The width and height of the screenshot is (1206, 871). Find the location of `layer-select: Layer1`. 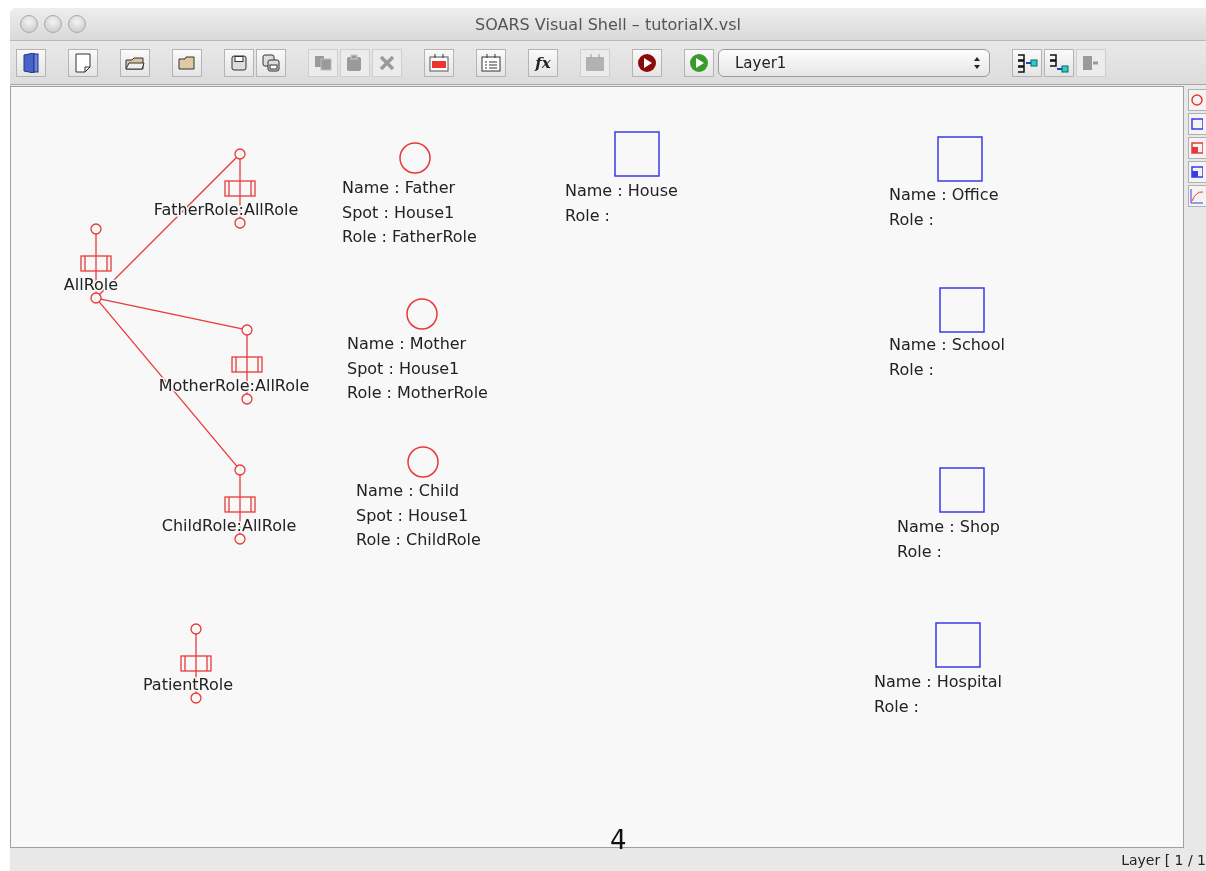

layer-select: Layer1 is located at coordinates (854, 62).